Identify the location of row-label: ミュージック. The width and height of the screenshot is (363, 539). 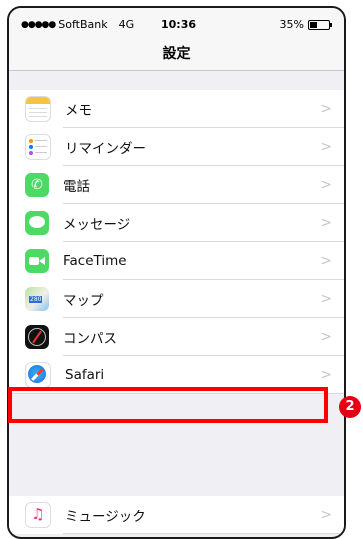
(105, 517).